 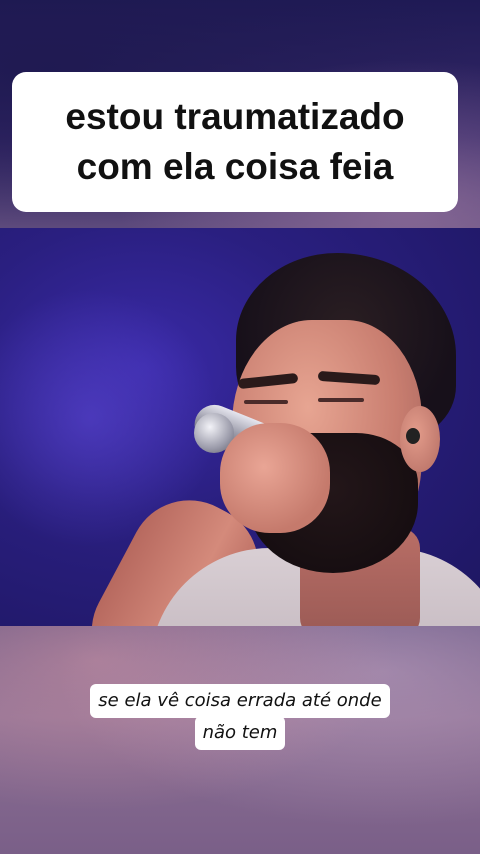 I want to click on singer-hand, so click(x=275, y=478).